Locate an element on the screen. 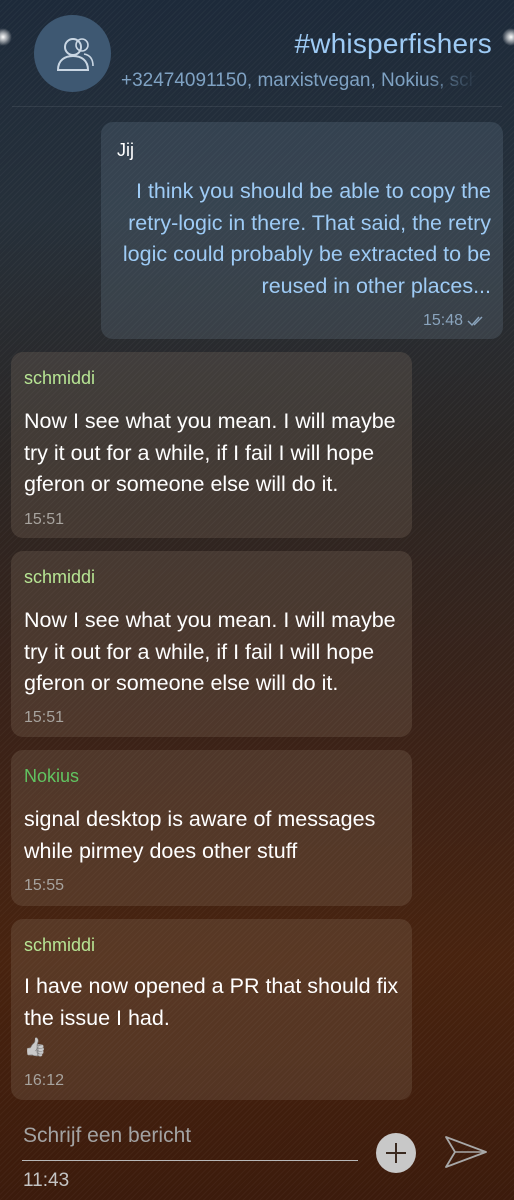  send-button is located at coordinates (466, 1152).